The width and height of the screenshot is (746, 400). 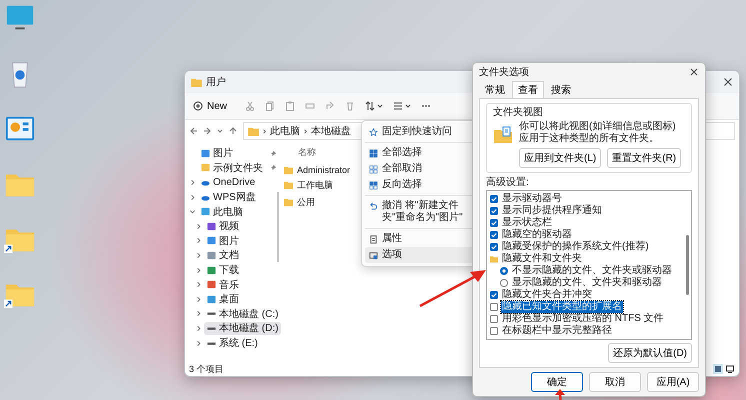 I want to click on star-icon, so click(x=373, y=132).